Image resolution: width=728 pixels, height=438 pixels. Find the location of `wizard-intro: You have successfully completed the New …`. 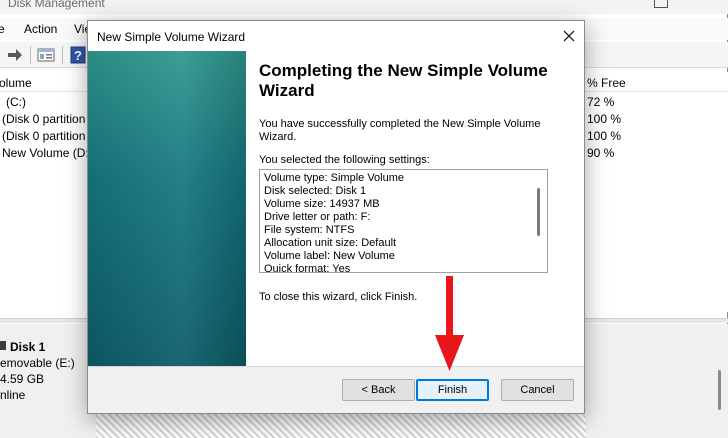

wizard-intro: You have successfully completed the New … is located at coordinates (400, 130).